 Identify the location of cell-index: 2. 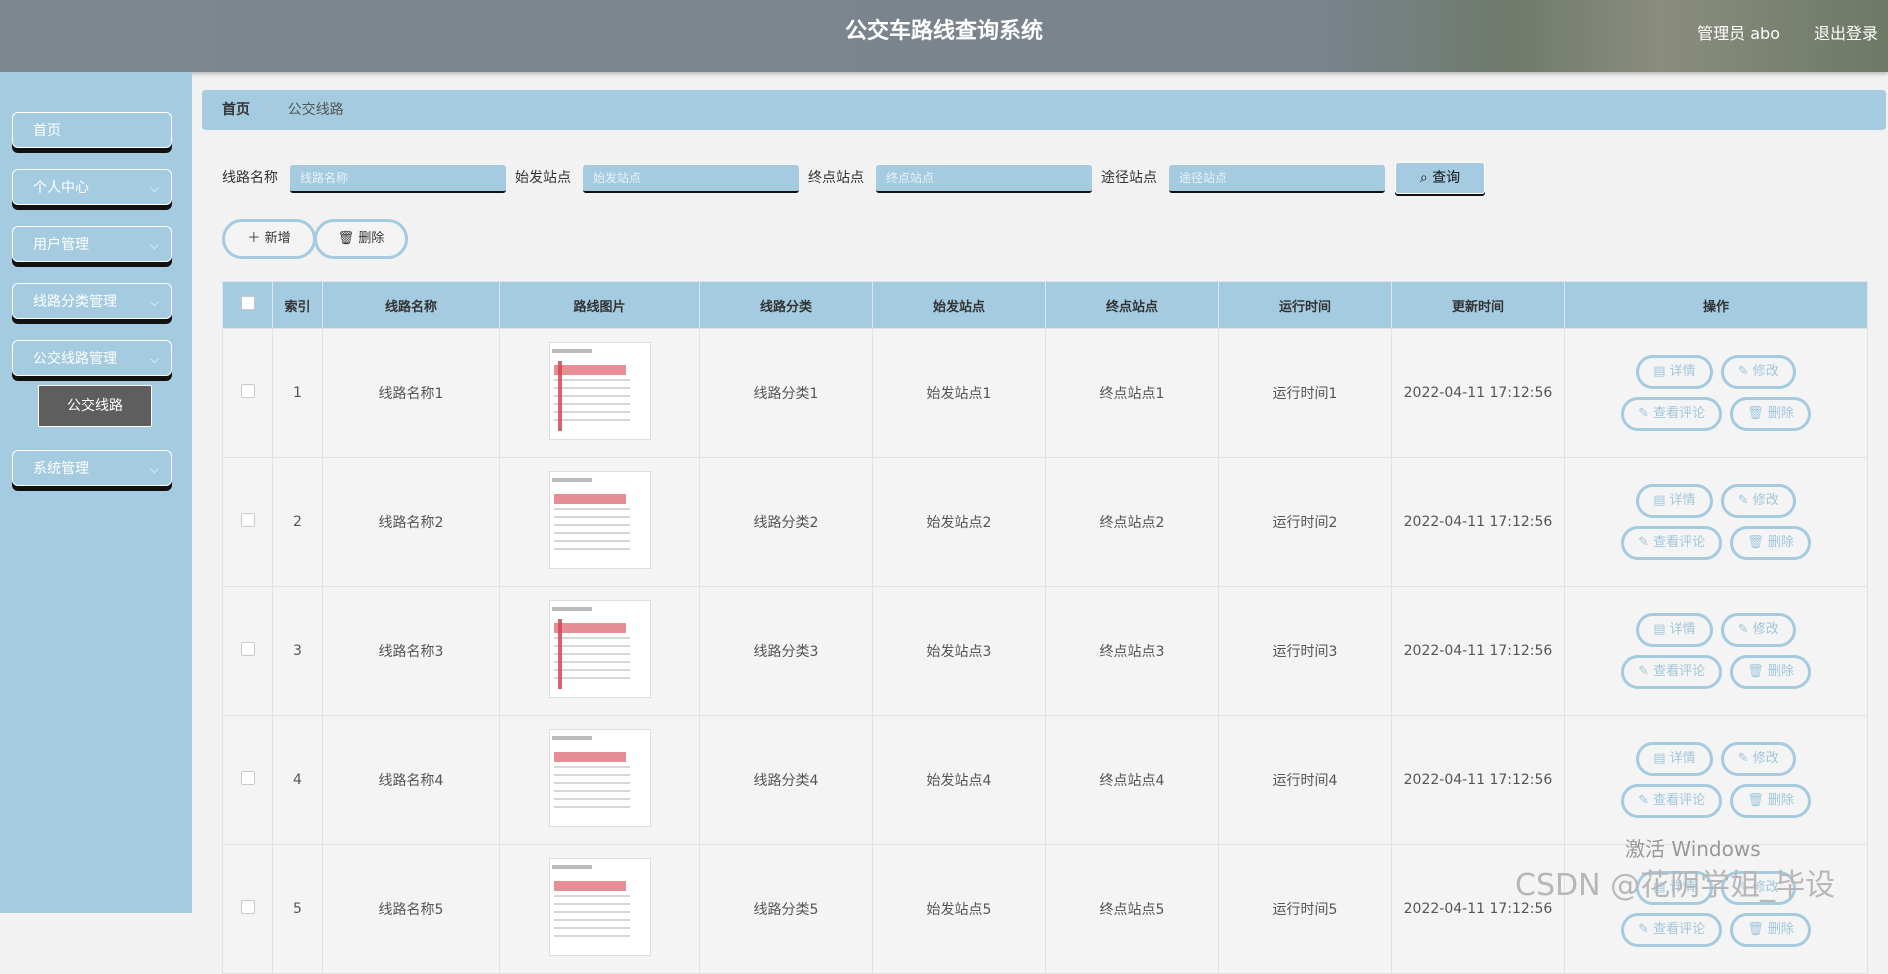
(297, 522).